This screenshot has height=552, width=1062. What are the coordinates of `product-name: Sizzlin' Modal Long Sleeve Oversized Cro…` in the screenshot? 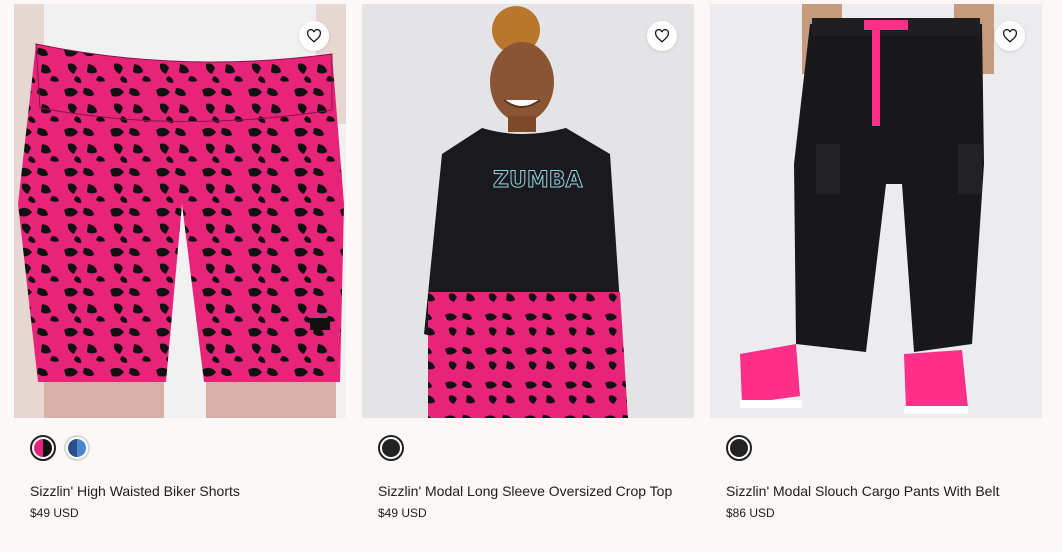 It's located at (536, 491).